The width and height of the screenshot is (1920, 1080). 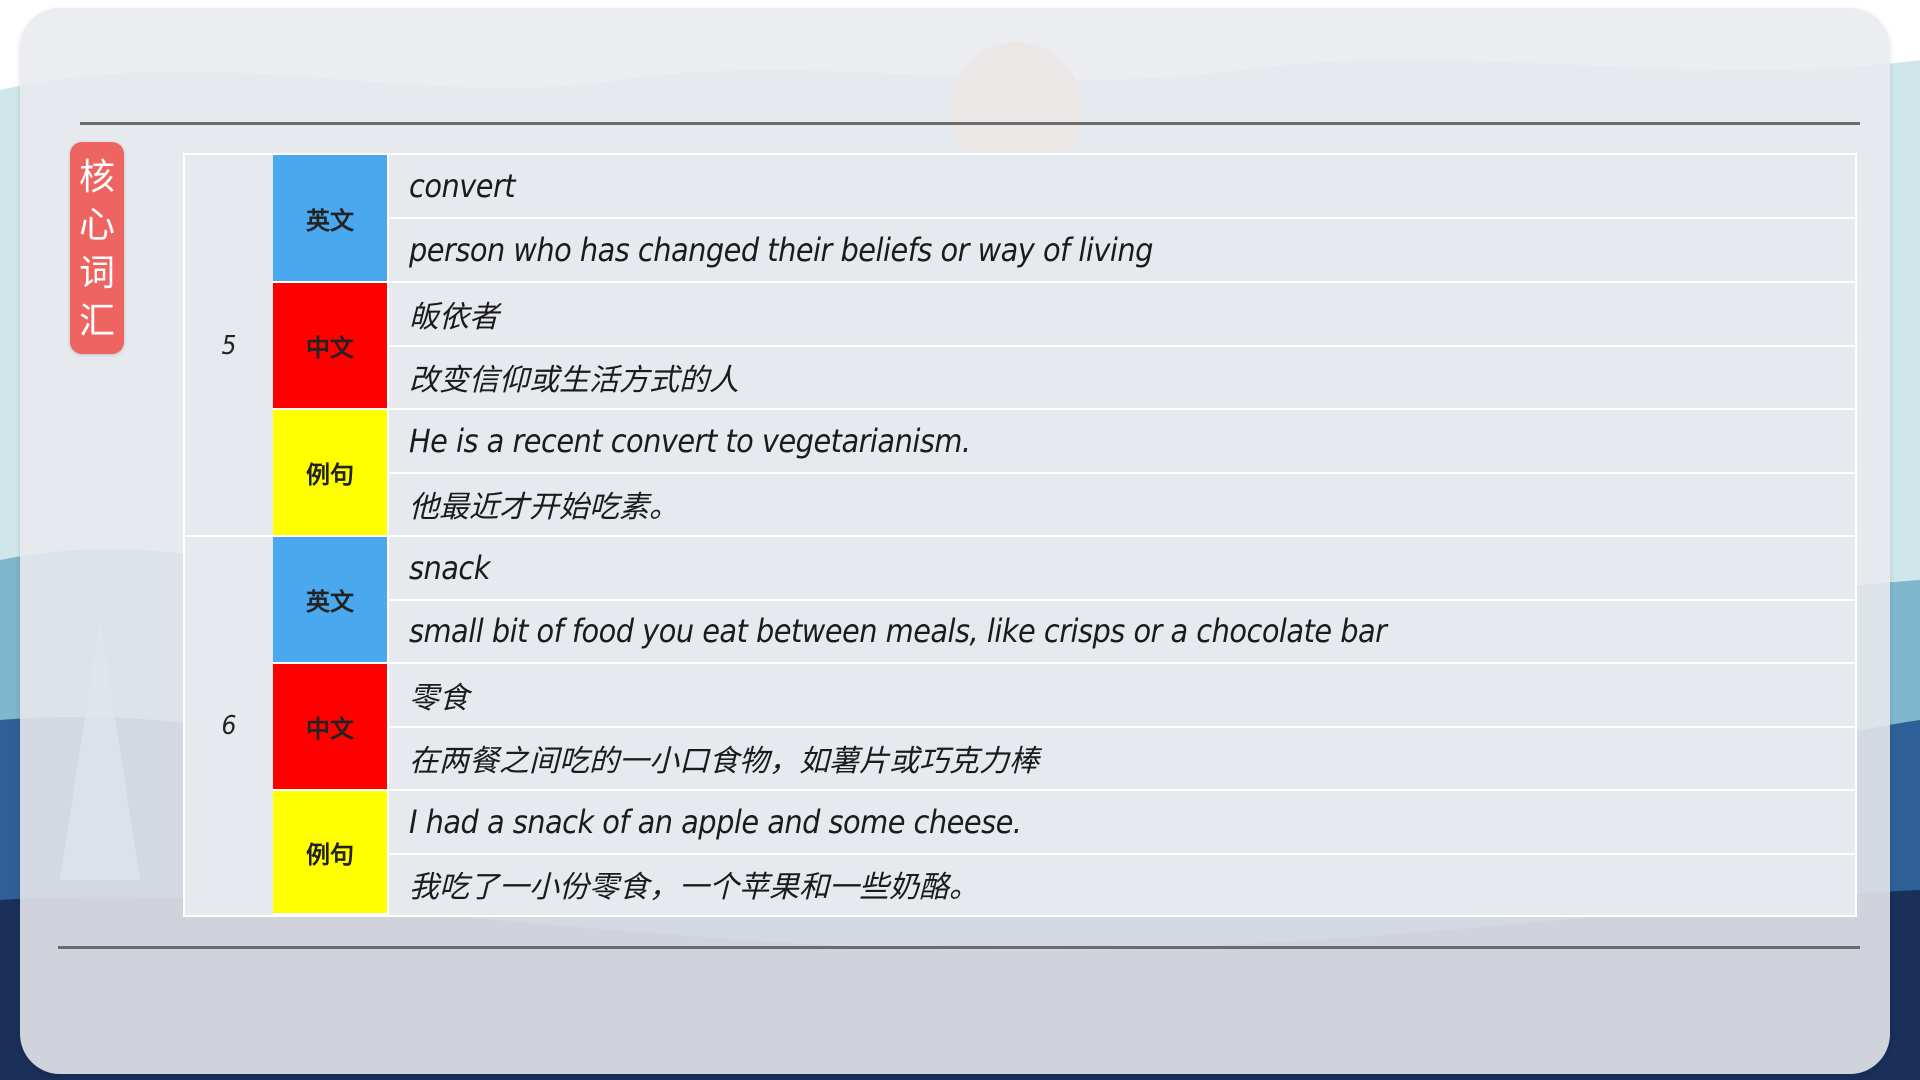 I want to click on section-badge-char-1: 核, so click(x=96, y=177).